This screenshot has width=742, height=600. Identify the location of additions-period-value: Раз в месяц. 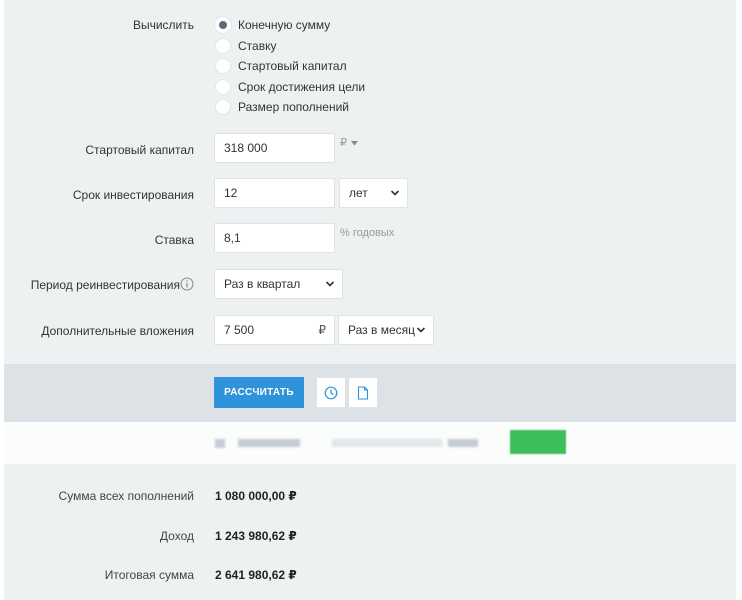
(381, 330).